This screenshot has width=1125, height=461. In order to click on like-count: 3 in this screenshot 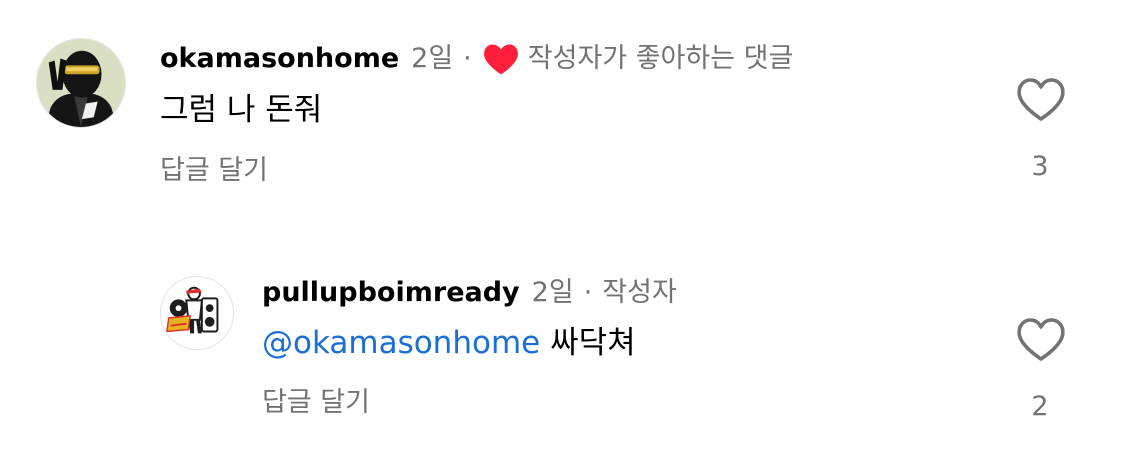, I will do `click(1040, 166)`.